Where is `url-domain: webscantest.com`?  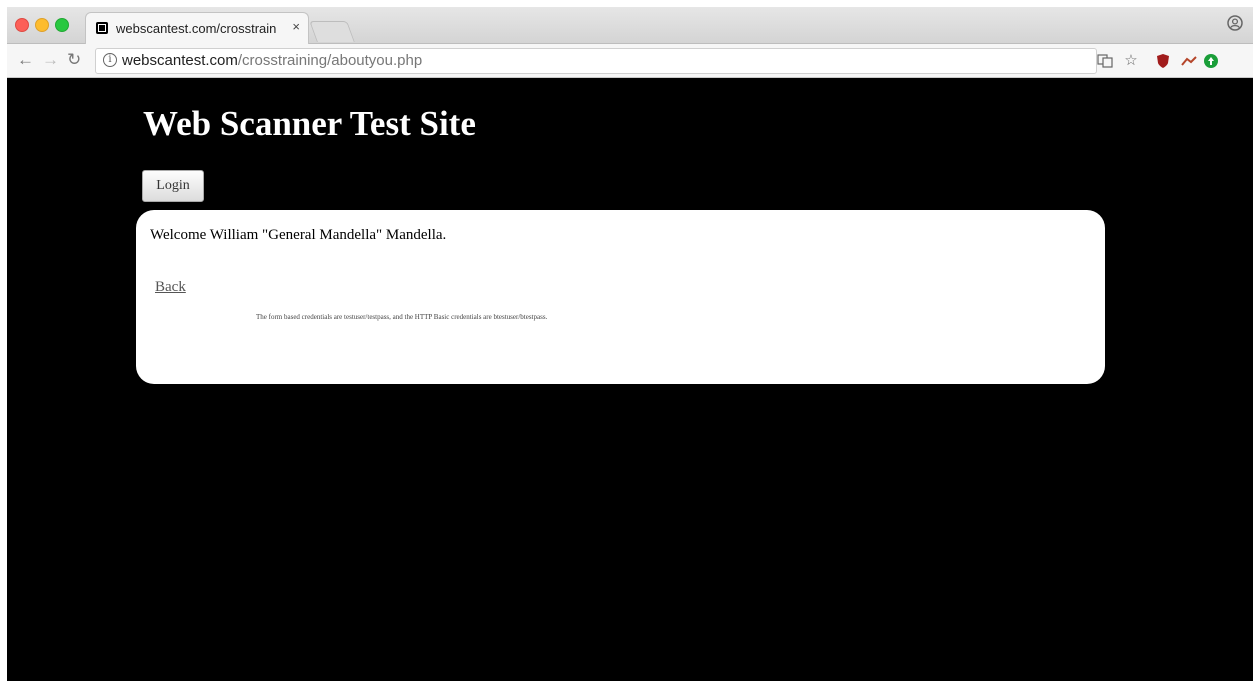 url-domain: webscantest.com is located at coordinates (180, 60).